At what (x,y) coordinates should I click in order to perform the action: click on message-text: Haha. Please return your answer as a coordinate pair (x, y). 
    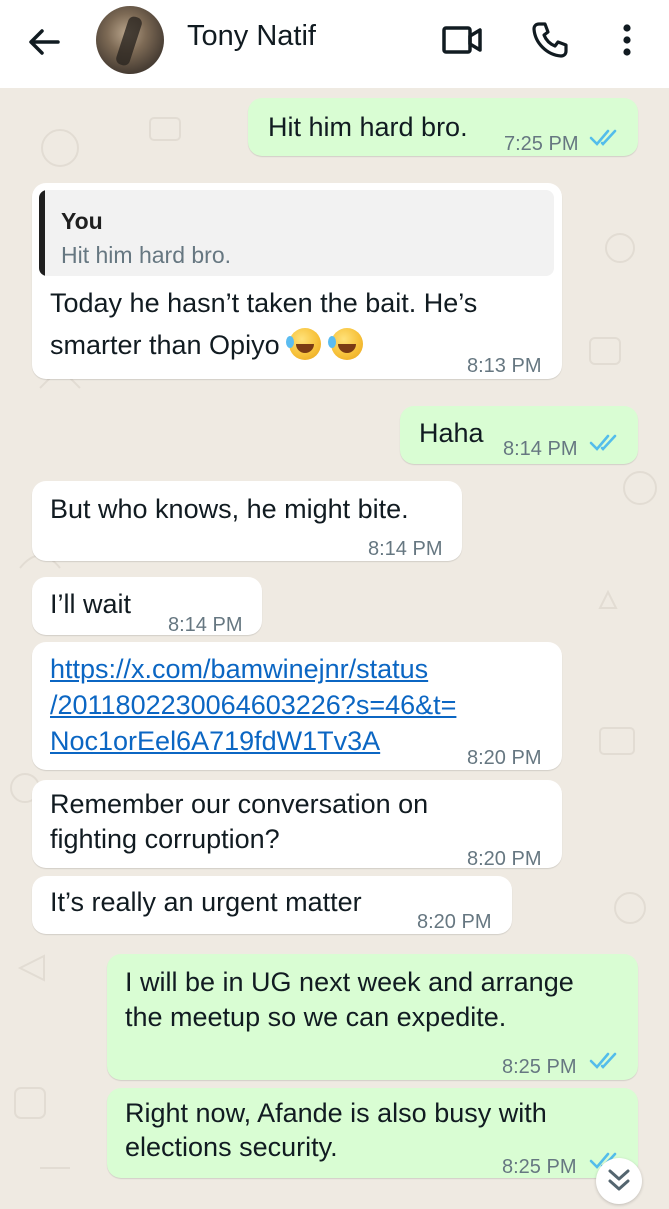
    Looking at the image, I should click on (451, 433).